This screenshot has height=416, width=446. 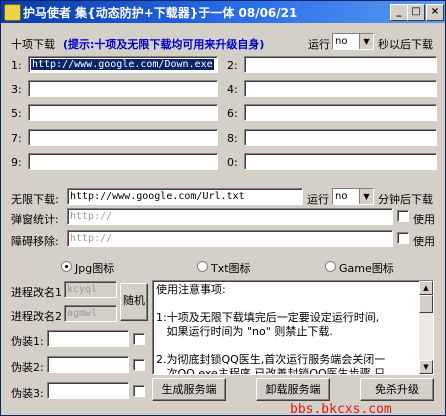 I want to click on disguise-1-field, so click(x=88, y=338).